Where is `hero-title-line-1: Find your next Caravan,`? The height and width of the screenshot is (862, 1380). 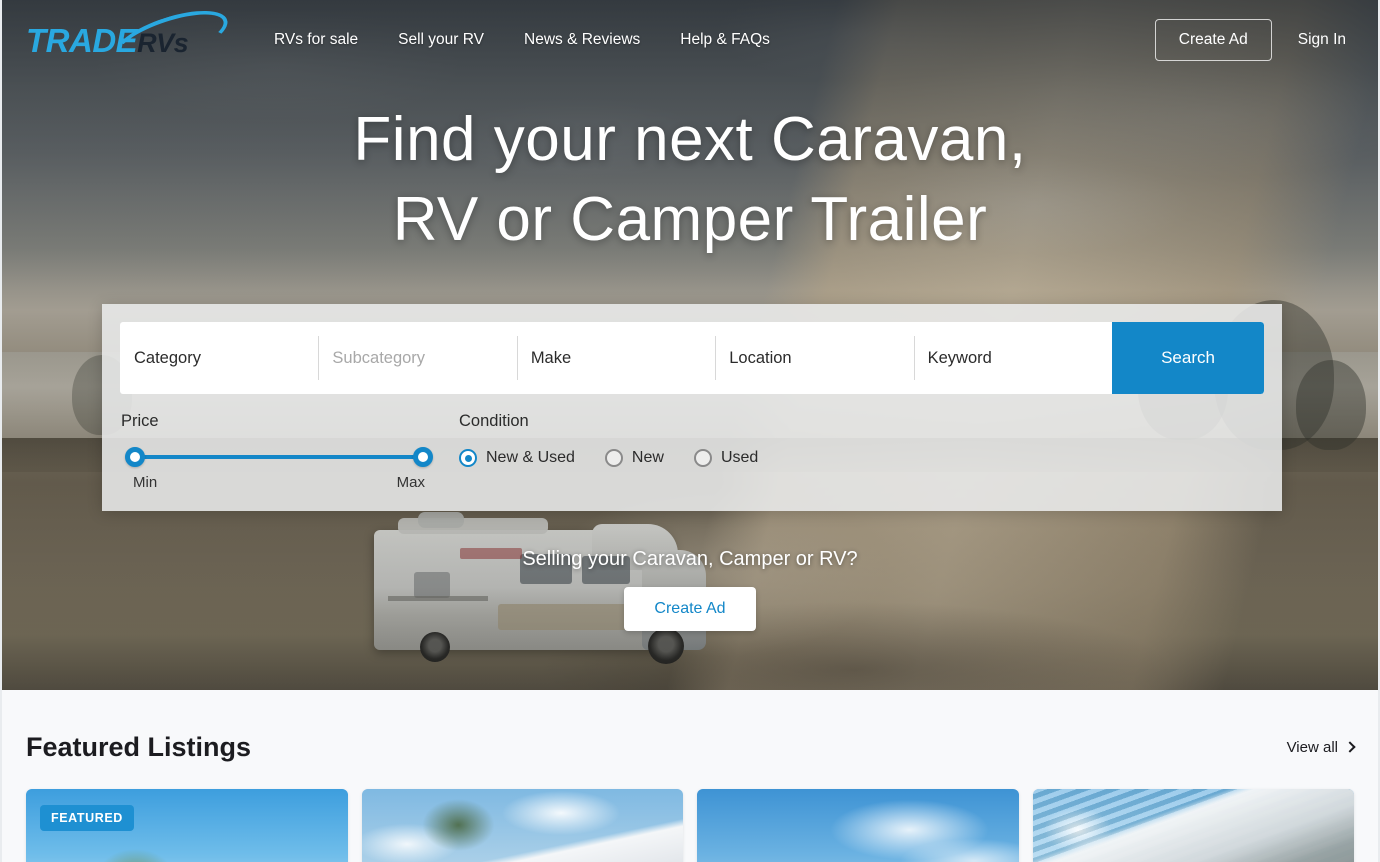
hero-title-line-1: Find your next Caravan, is located at coordinates (690, 139).